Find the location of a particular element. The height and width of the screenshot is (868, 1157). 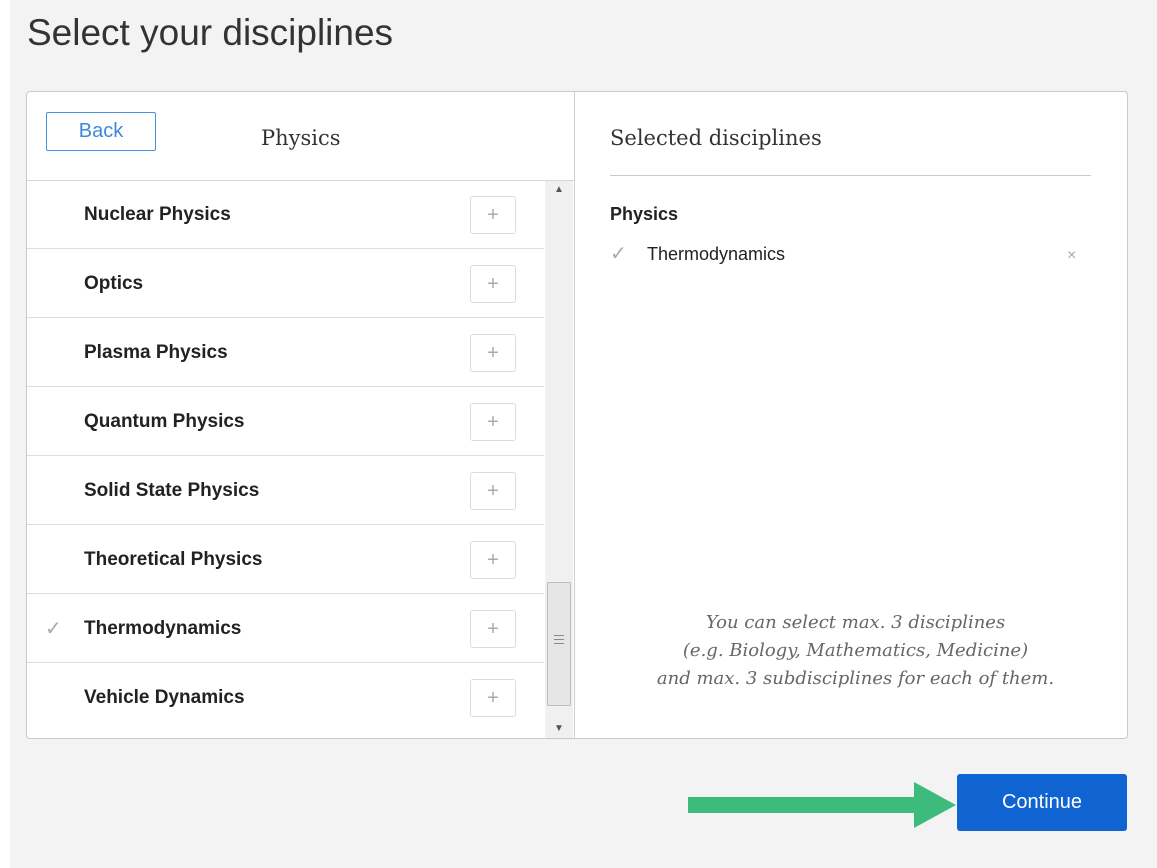

scrollbar-thumb is located at coordinates (559, 644).